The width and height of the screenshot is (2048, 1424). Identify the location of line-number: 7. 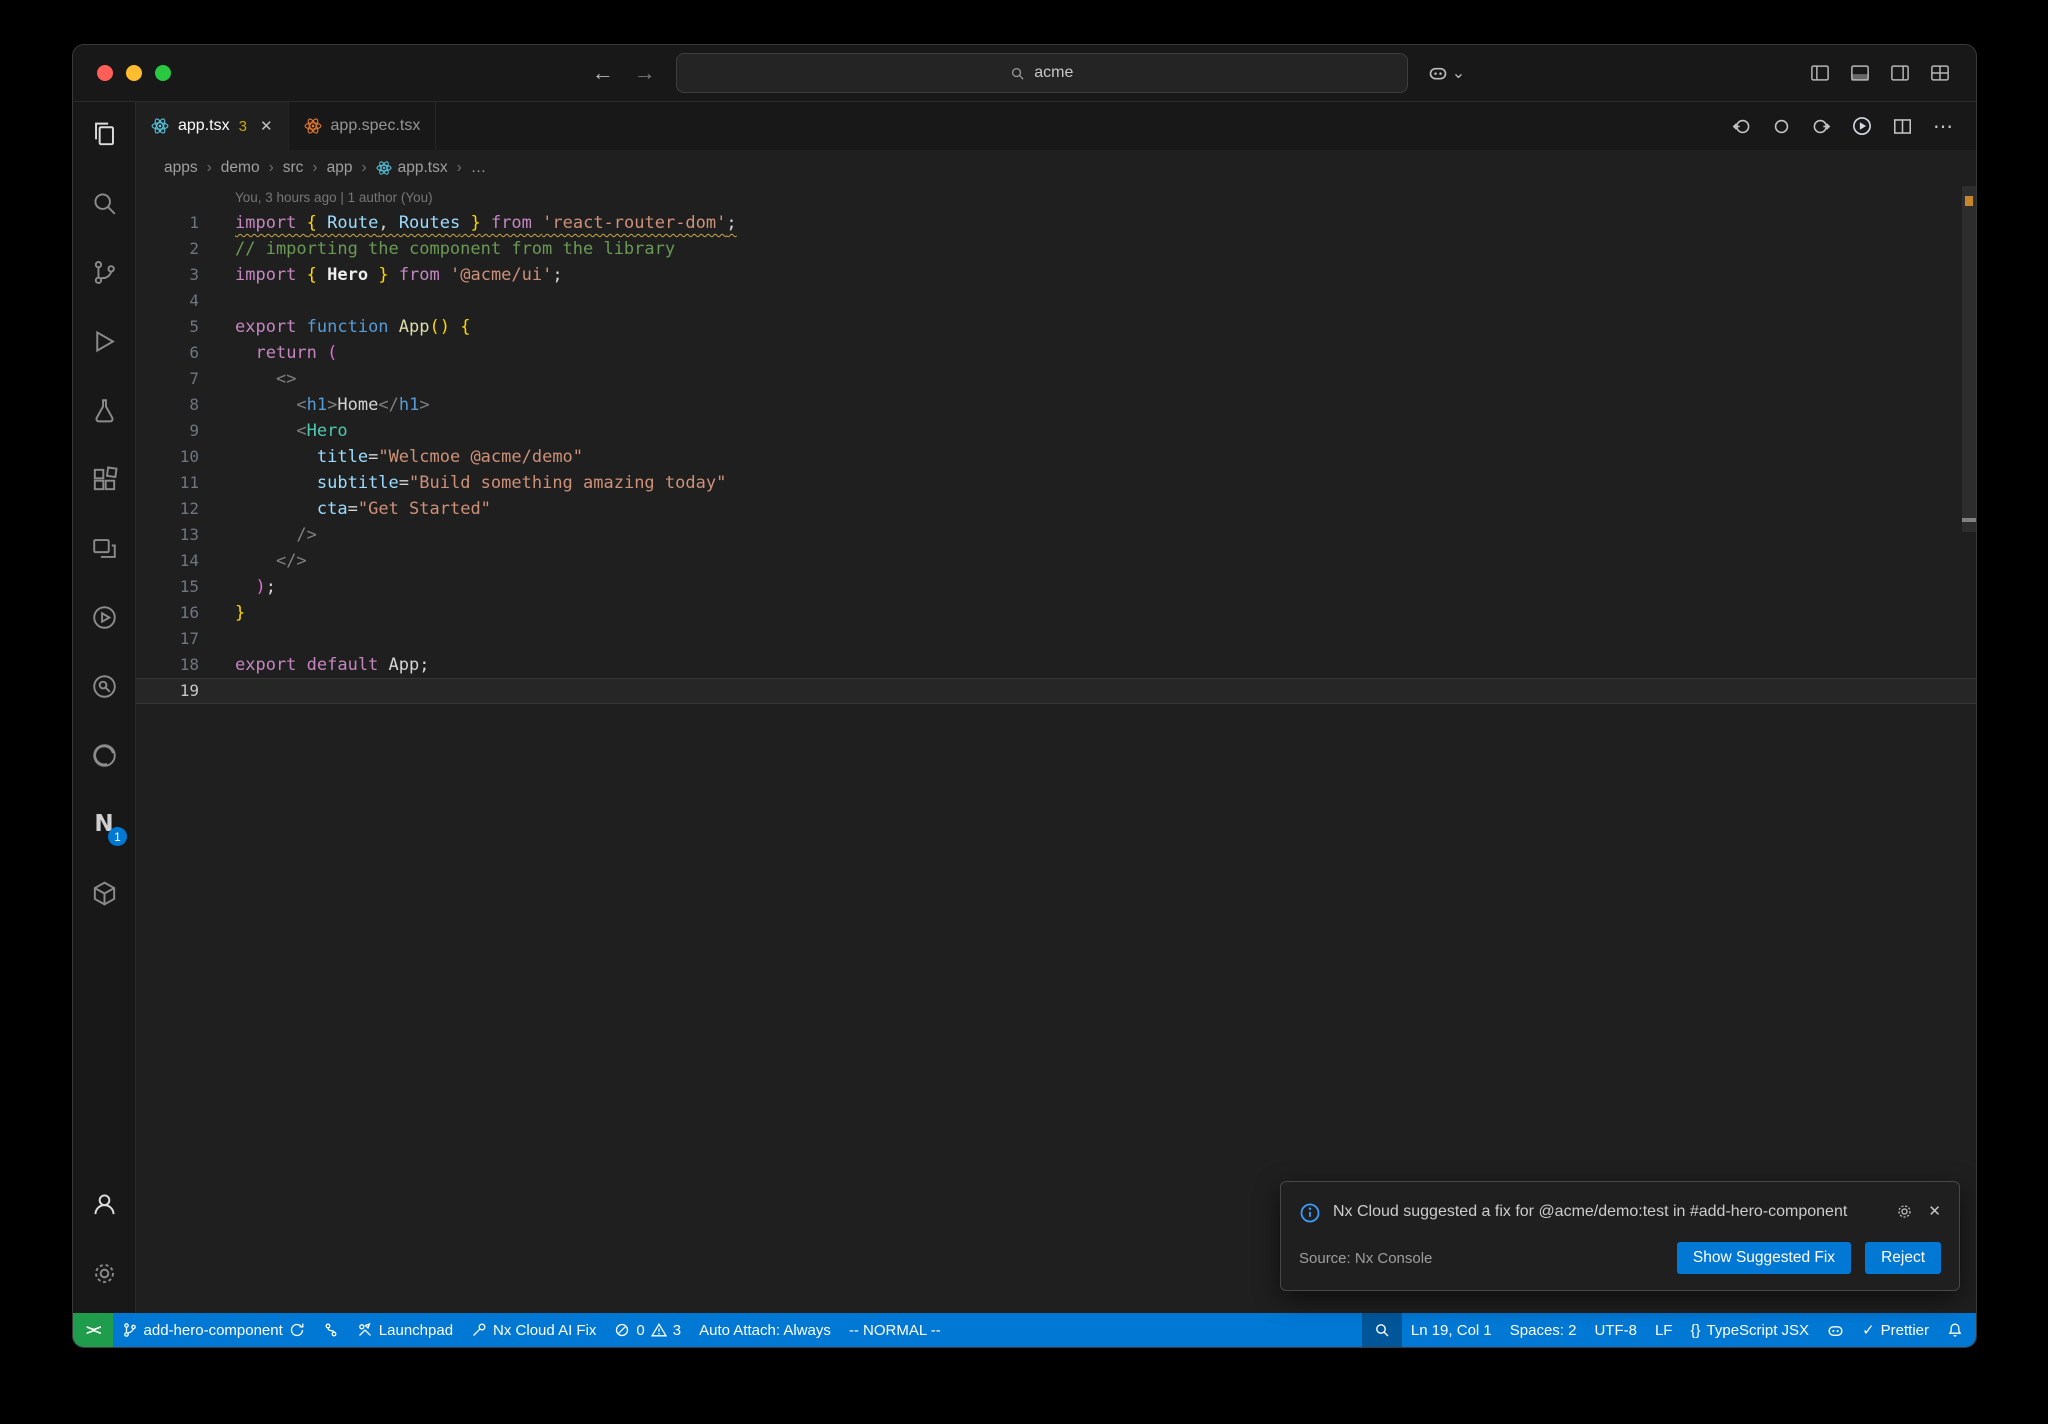
(167, 379).